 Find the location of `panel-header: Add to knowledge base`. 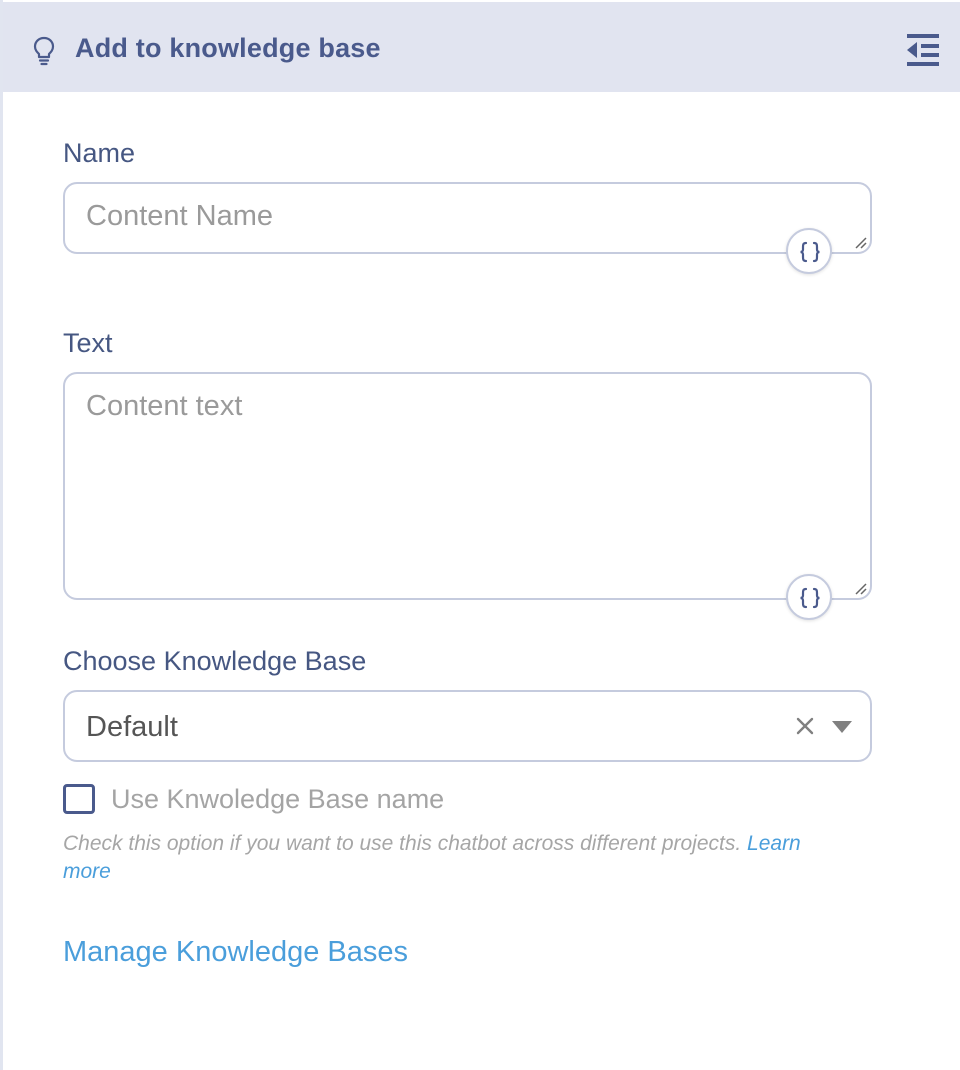

panel-header: Add to knowledge base is located at coordinates (481, 46).